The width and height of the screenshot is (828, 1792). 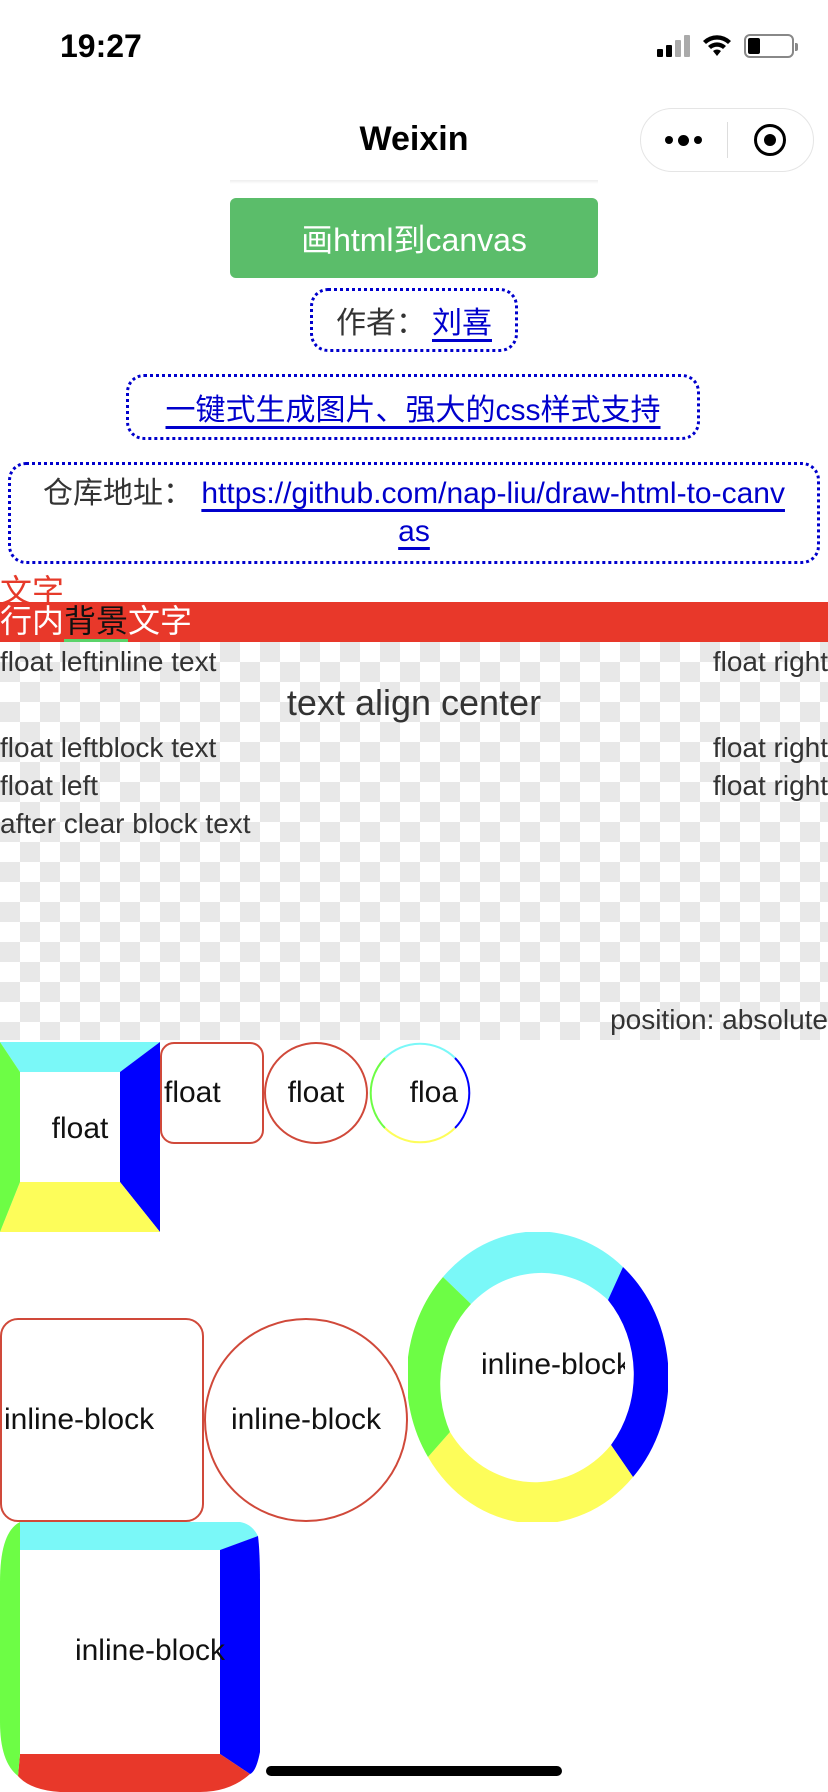 I want to click on status-bar: 19:27, so click(x=414, y=50).